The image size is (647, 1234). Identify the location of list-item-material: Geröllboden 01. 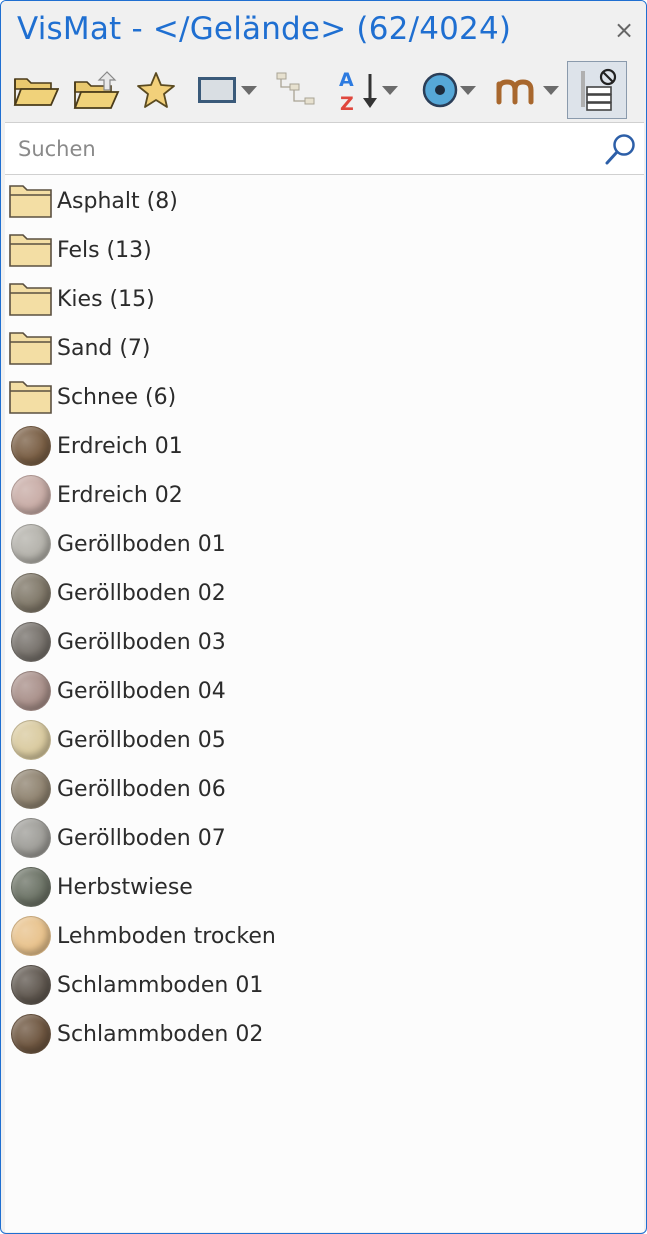
(324, 544).